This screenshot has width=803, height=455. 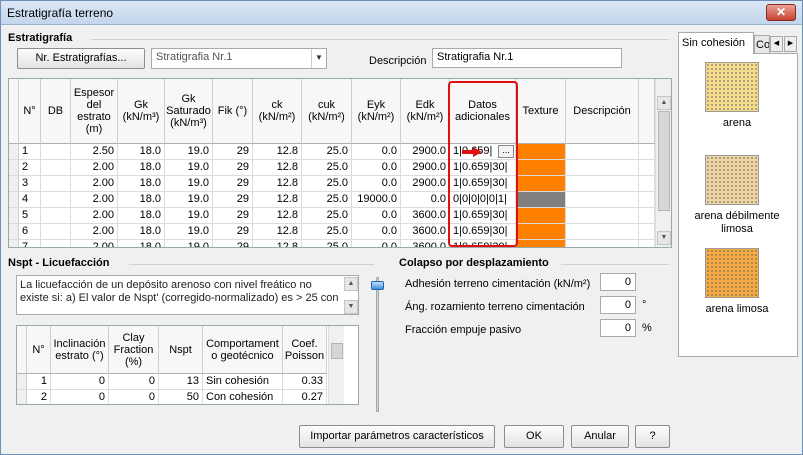 What do you see at coordinates (30, 216) in the screenshot?
I see `table-cell: 5` at bounding box center [30, 216].